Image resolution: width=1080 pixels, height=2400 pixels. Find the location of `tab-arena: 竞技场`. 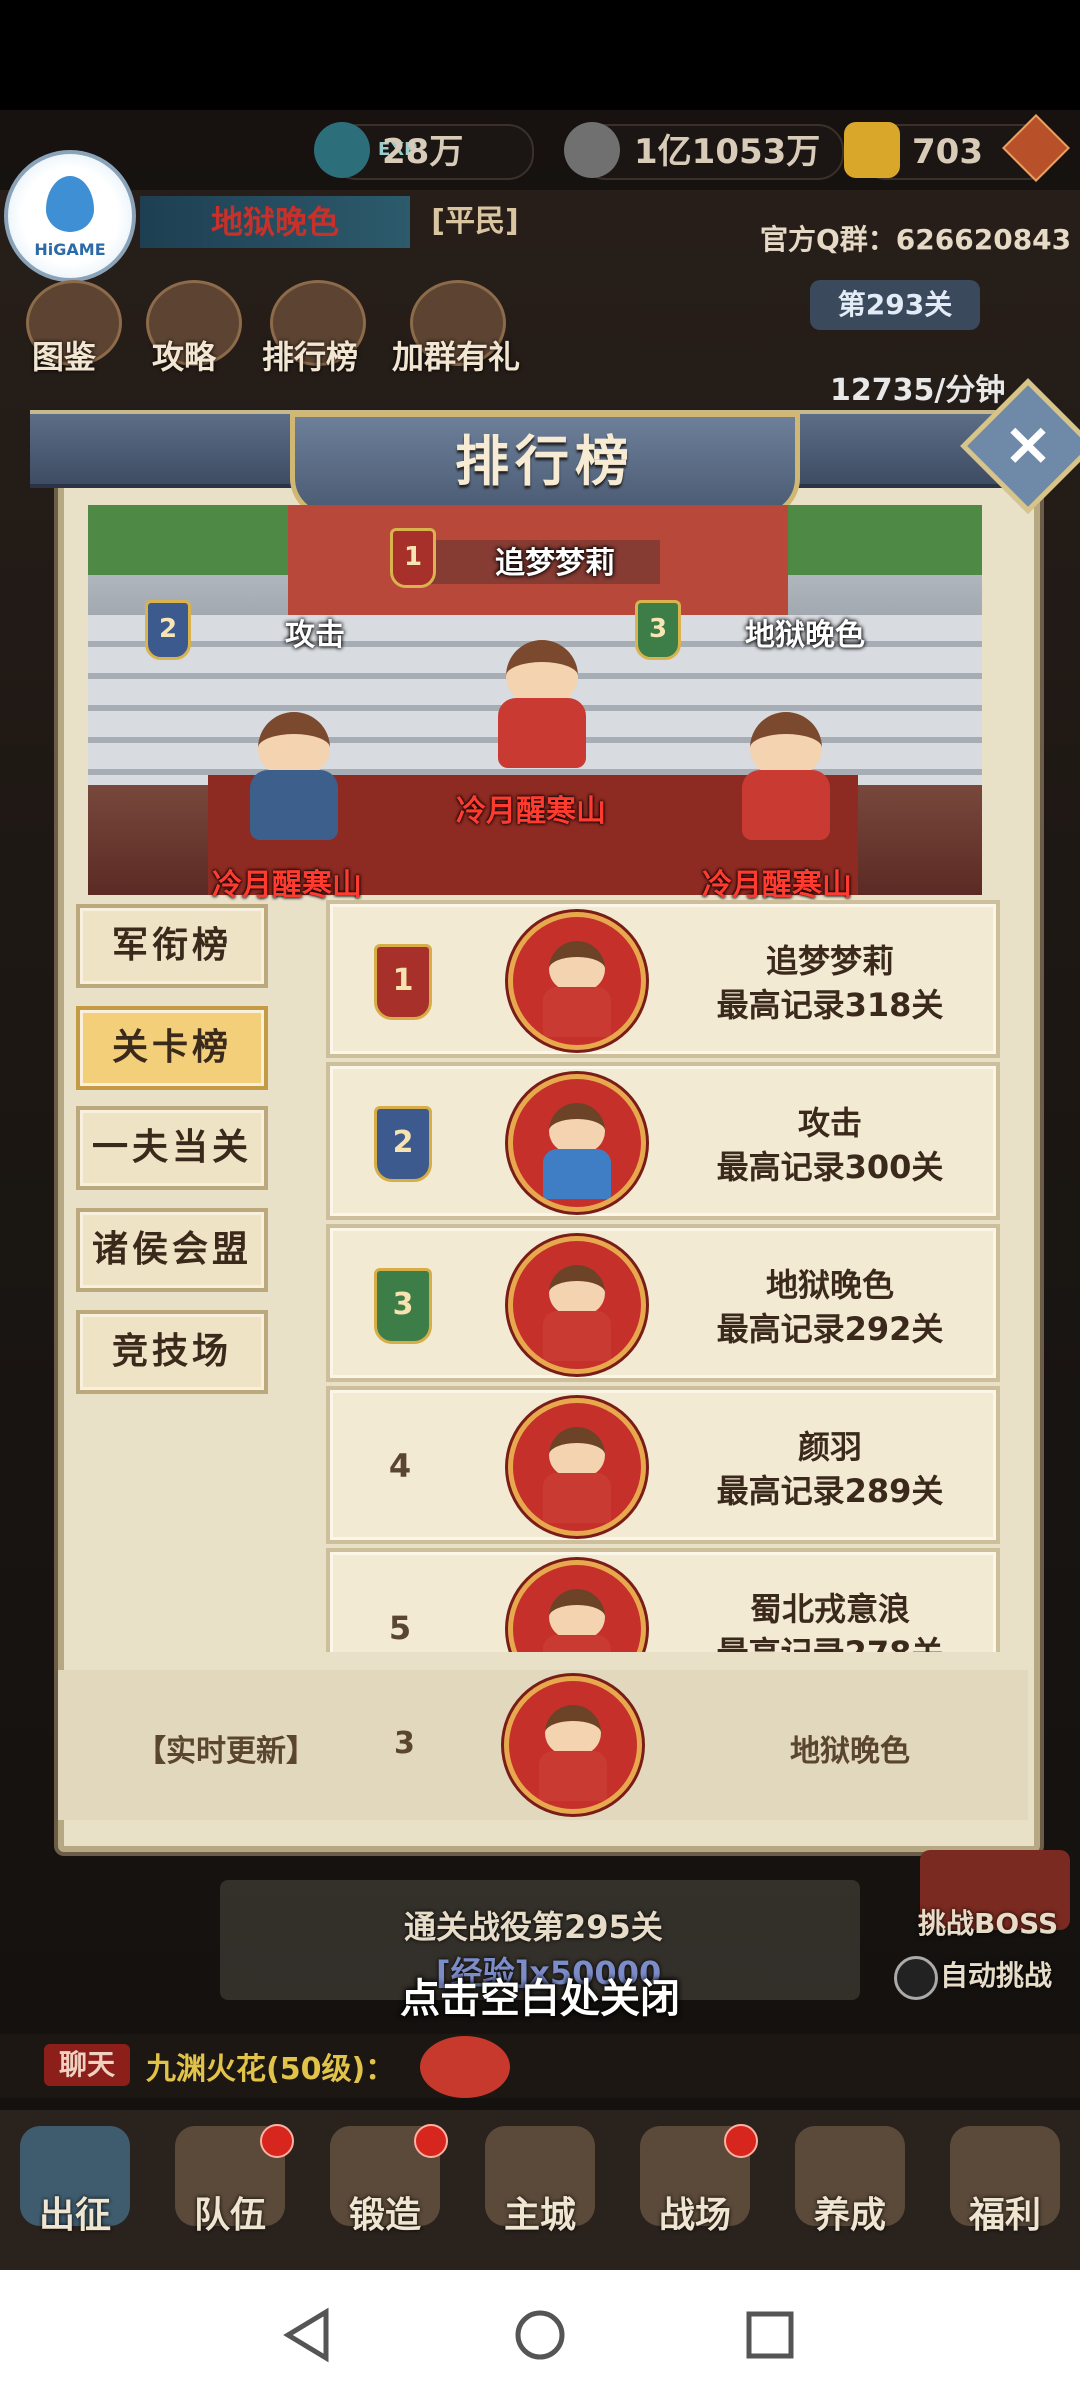

tab-arena: 竞技场 is located at coordinates (172, 1352).